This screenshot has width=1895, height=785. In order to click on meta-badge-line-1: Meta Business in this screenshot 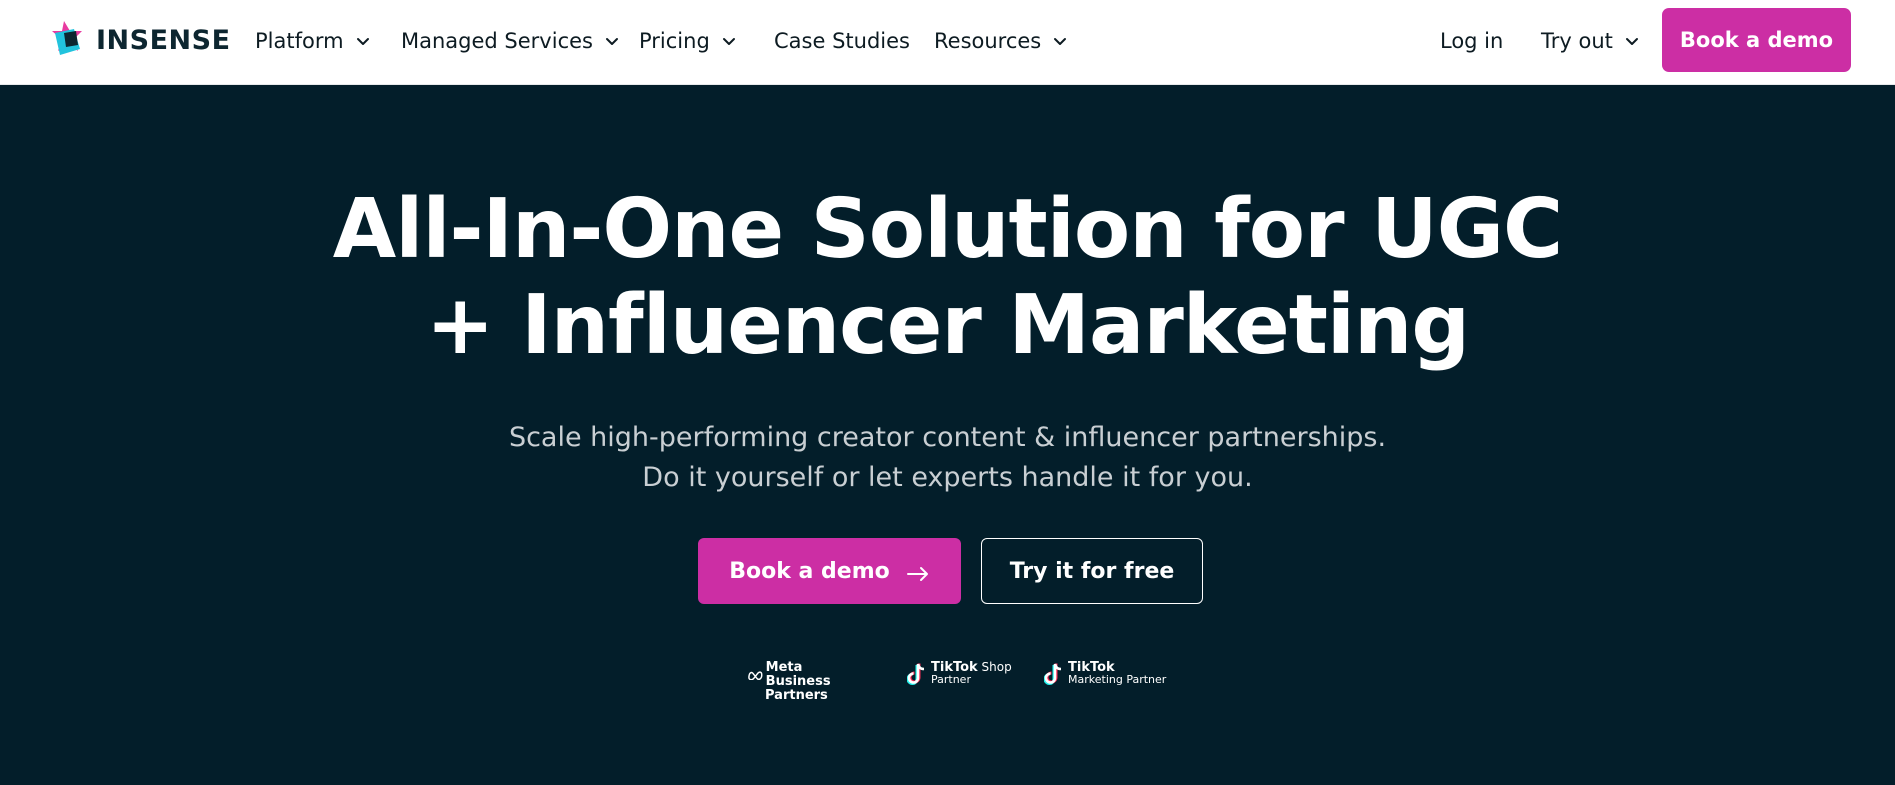, I will do `click(798, 674)`.